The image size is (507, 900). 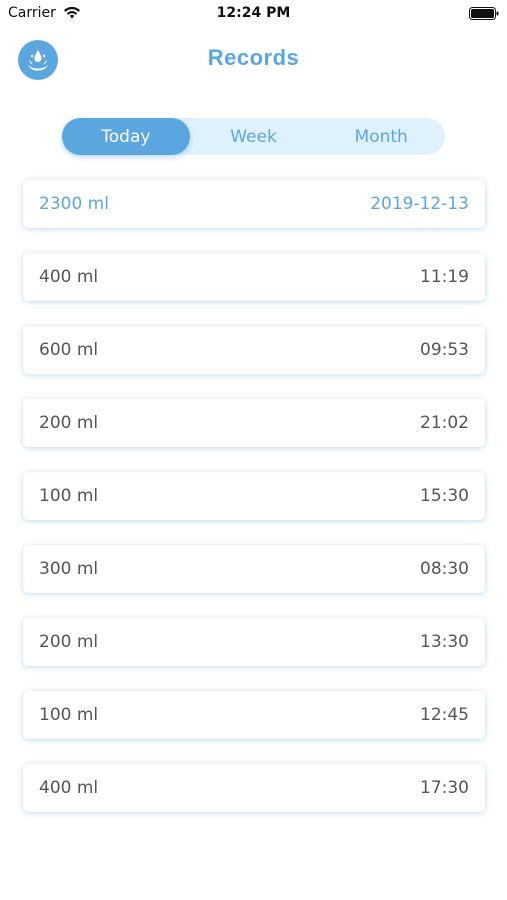 I want to click on record-time: 21:02, so click(x=444, y=423).